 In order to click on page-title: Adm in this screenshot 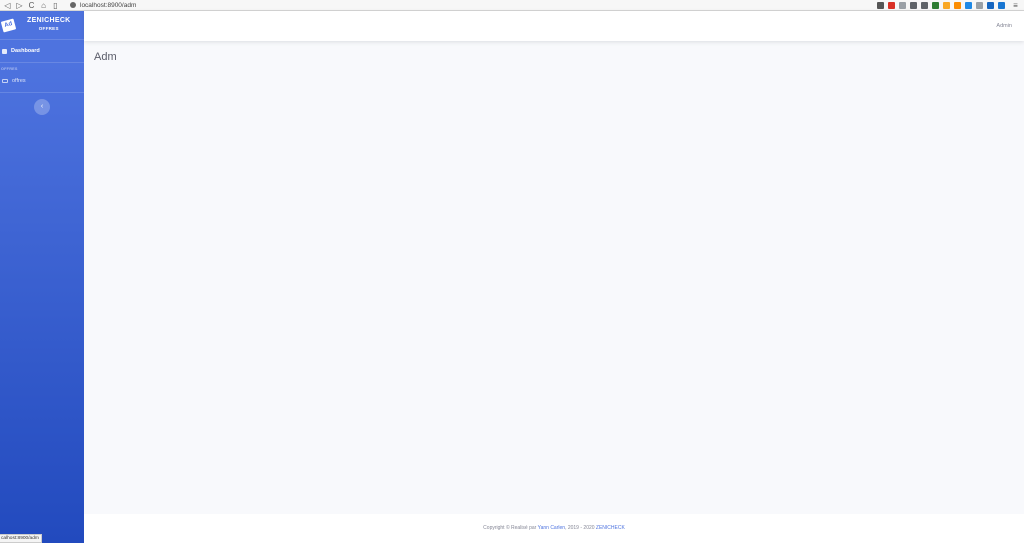, I will do `click(105, 57)`.